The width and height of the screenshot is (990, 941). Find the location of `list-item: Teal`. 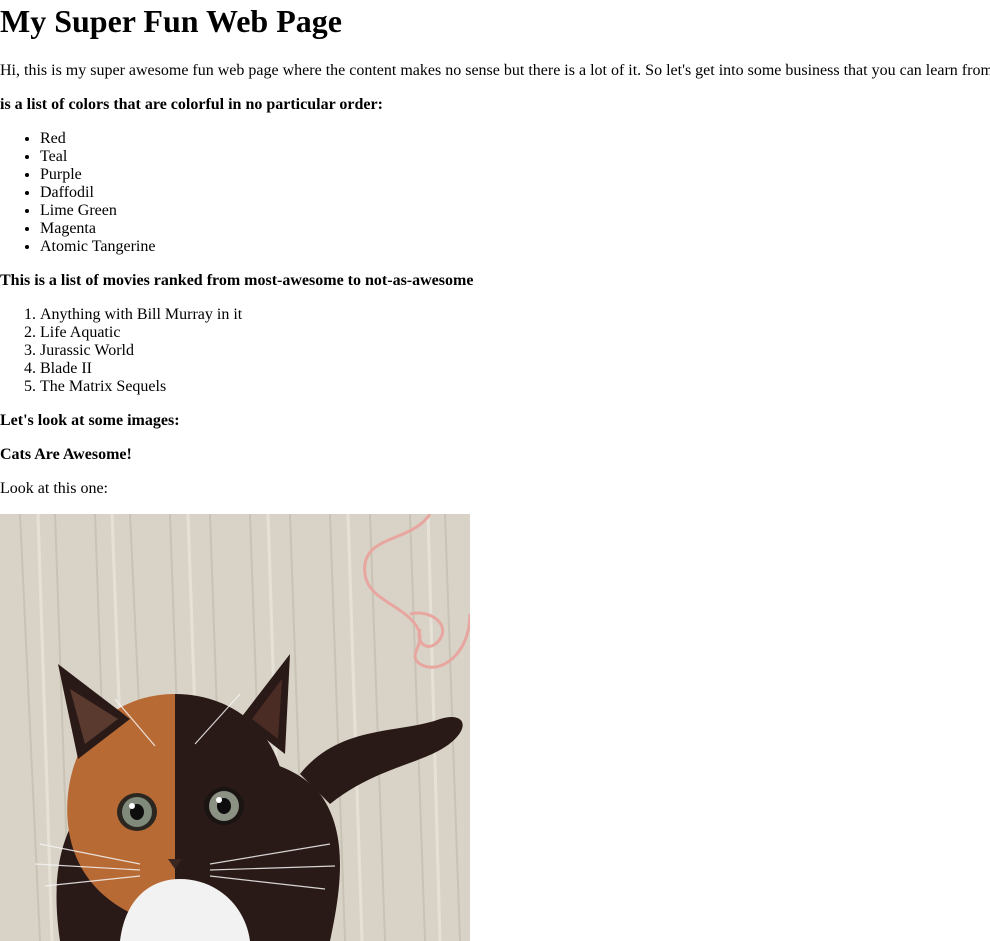

list-item: Teal is located at coordinates (97, 157).